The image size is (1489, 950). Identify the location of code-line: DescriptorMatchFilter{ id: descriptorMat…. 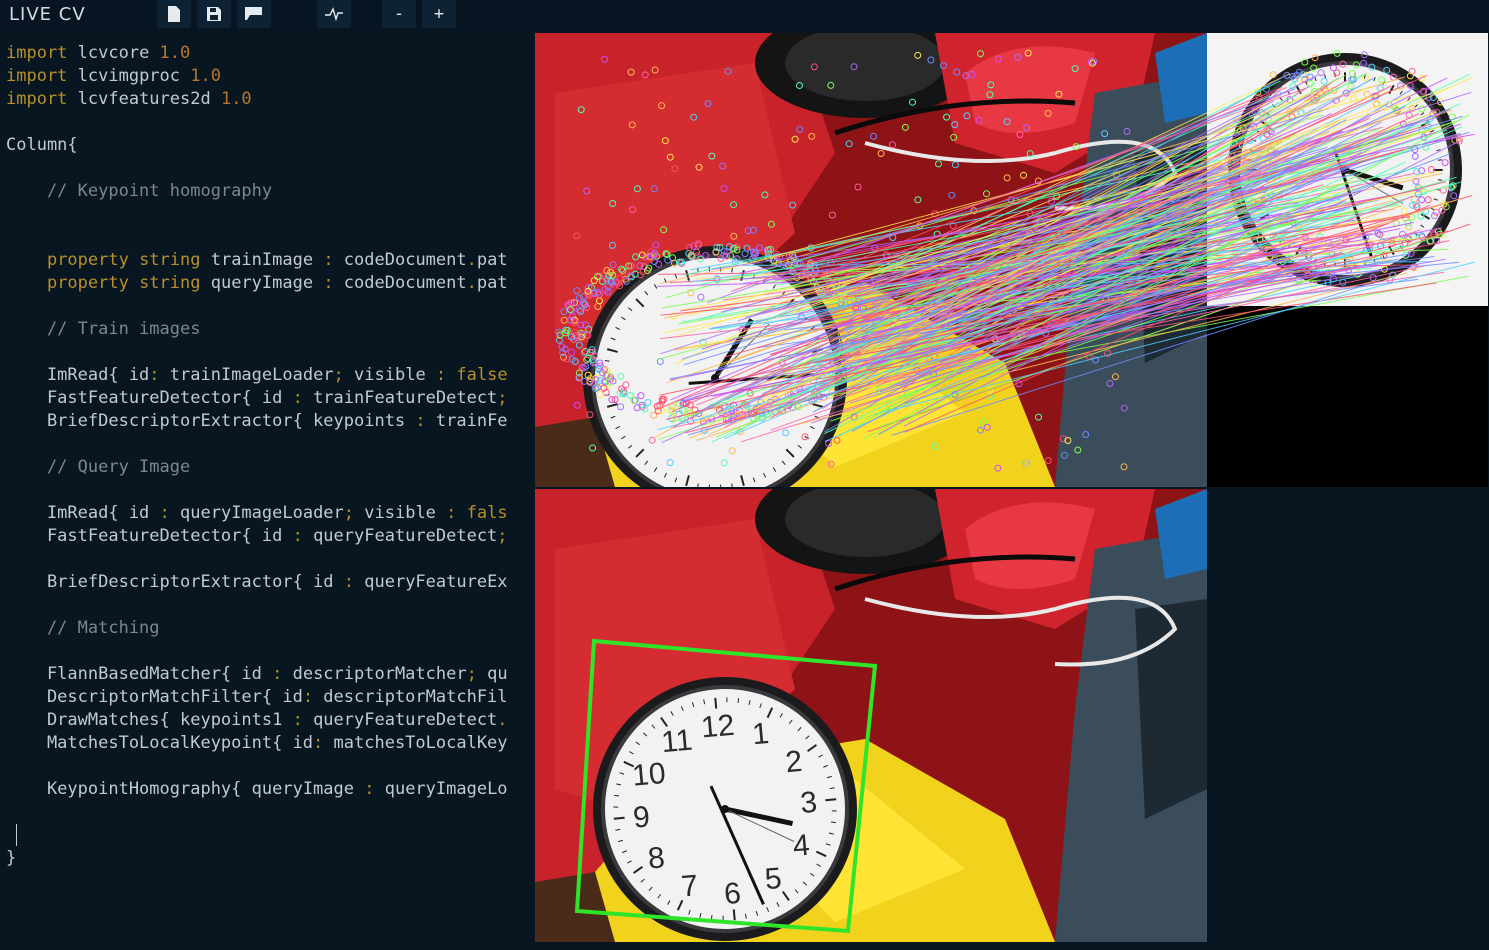
(257, 697).